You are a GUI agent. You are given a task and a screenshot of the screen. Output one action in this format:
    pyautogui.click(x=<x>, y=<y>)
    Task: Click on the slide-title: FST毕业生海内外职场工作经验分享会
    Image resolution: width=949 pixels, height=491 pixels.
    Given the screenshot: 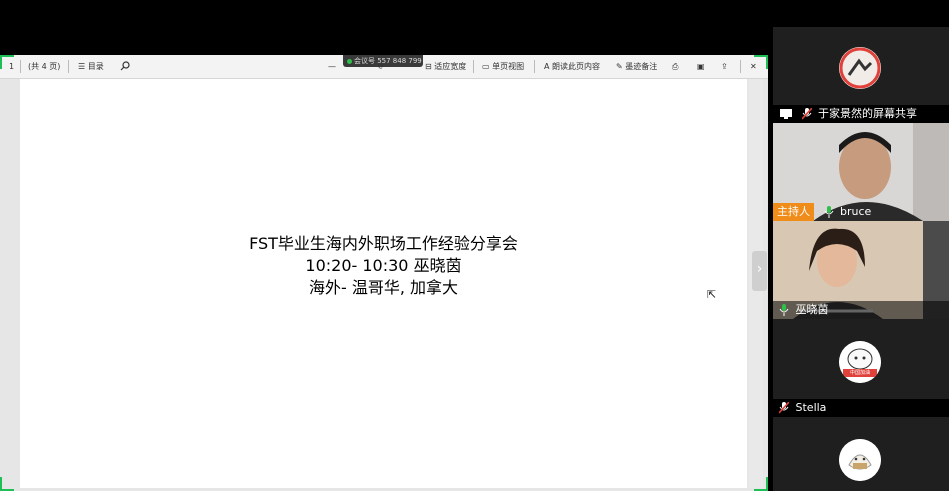 What is the action you would take?
    pyautogui.click(x=383, y=243)
    